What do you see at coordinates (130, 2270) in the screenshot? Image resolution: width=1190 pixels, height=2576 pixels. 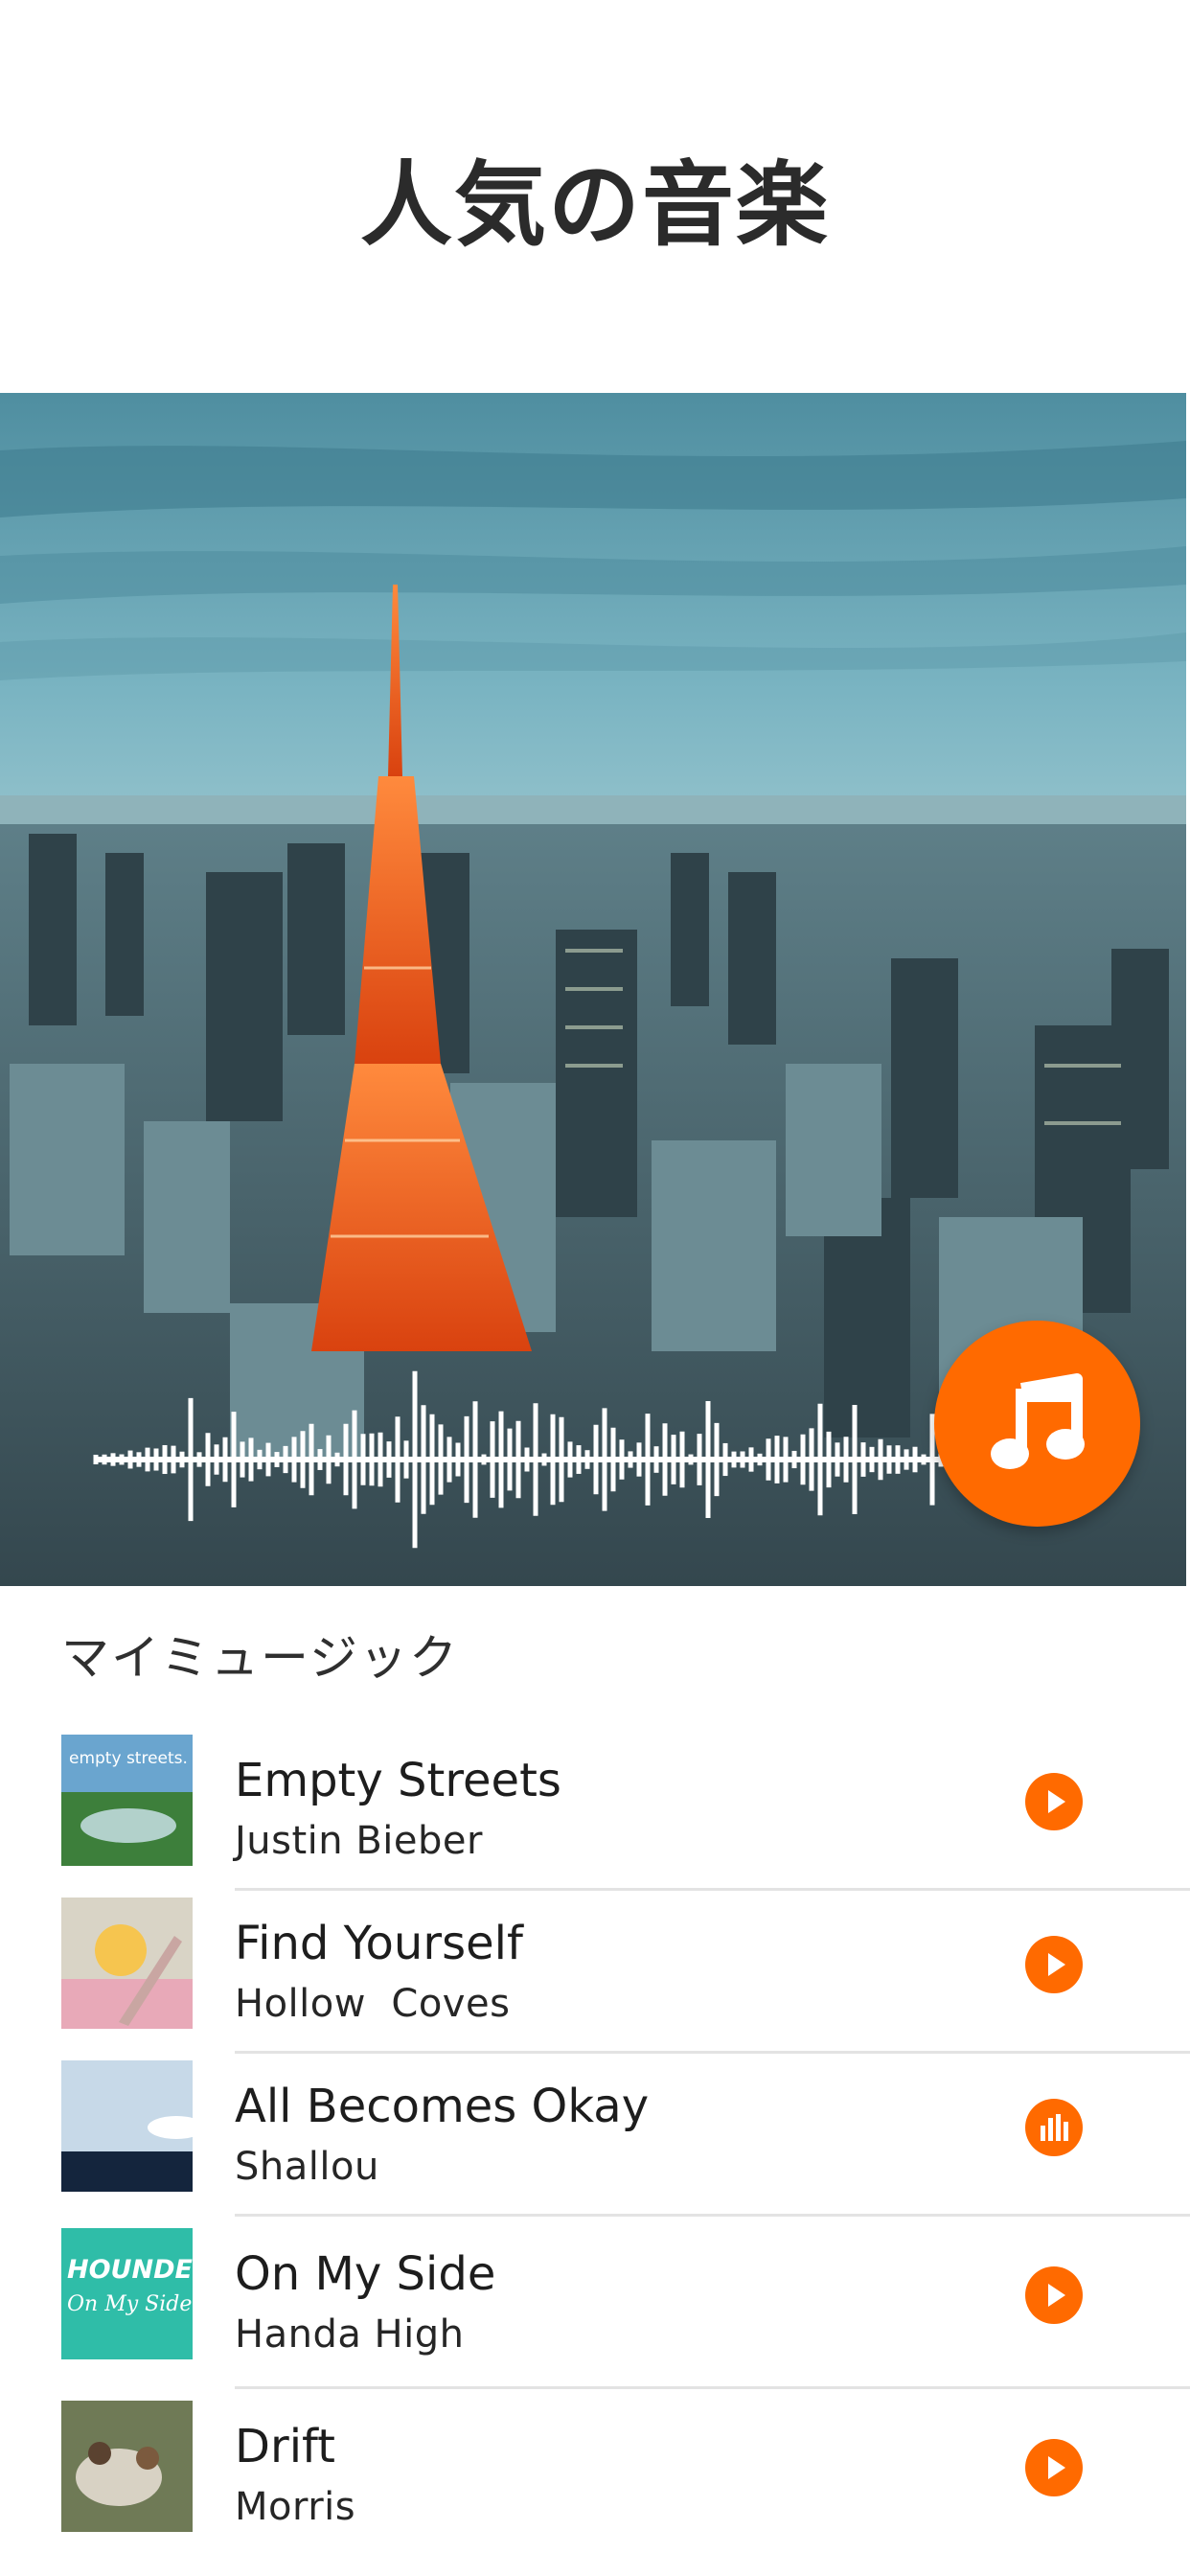 I see `cover-text: HOUNDED` at bounding box center [130, 2270].